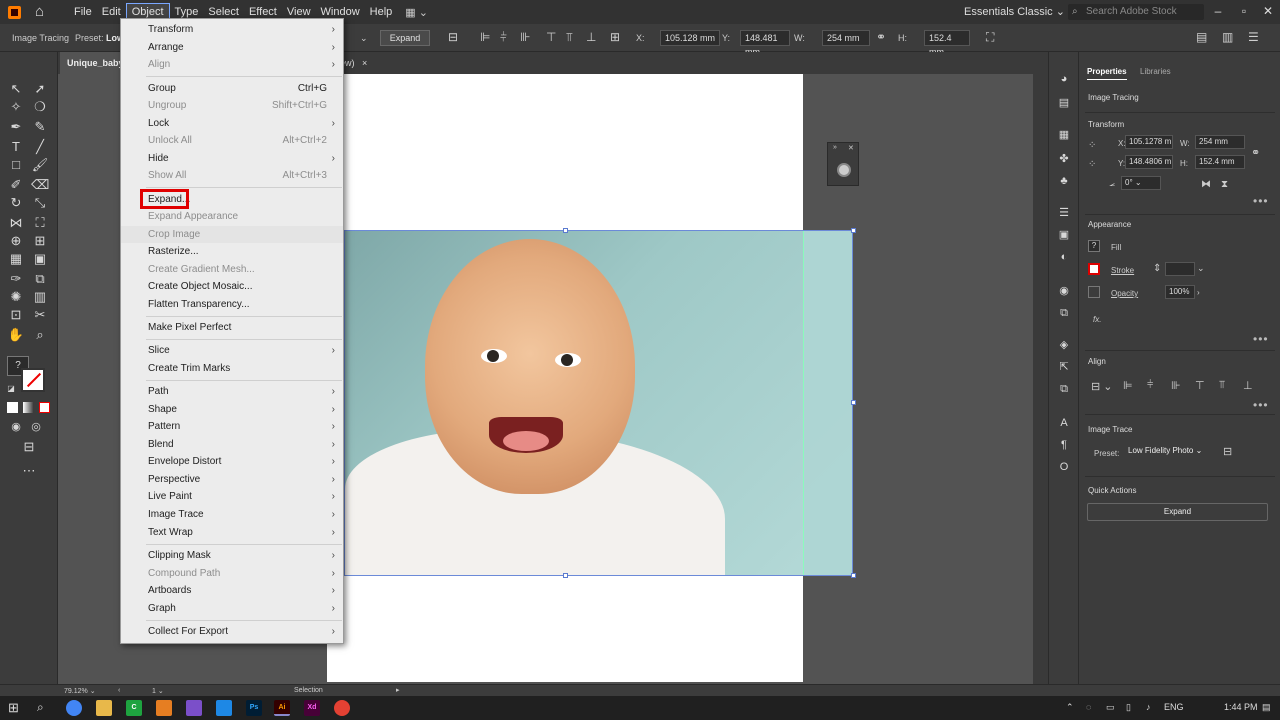 Image resolution: width=1280 pixels, height=720 pixels. Describe the element at coordinates (16, 241) in the screenshot. I see `shape-builder-tool-icon: ⊕` at that location.